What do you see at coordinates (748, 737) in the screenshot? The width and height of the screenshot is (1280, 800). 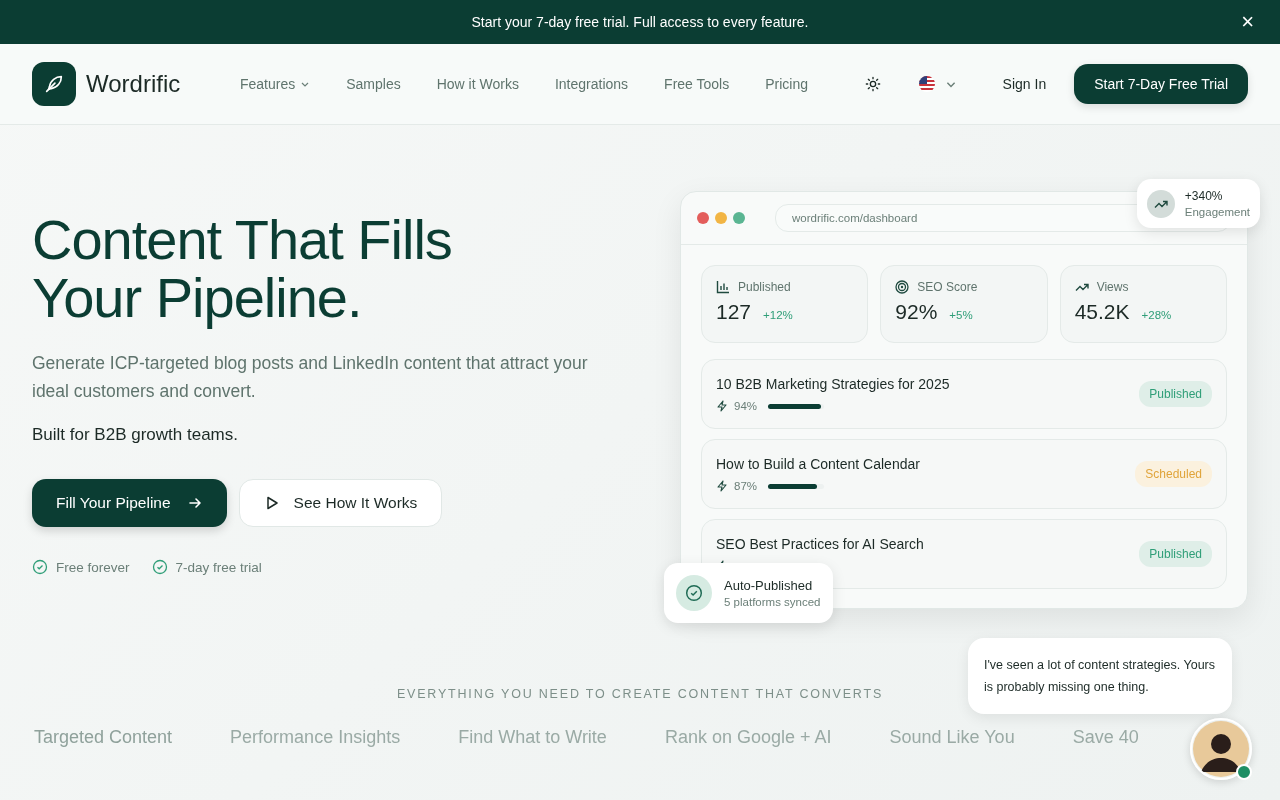 I see `feature-label: Rank on Google + AI` at bounding box center [748, 737].